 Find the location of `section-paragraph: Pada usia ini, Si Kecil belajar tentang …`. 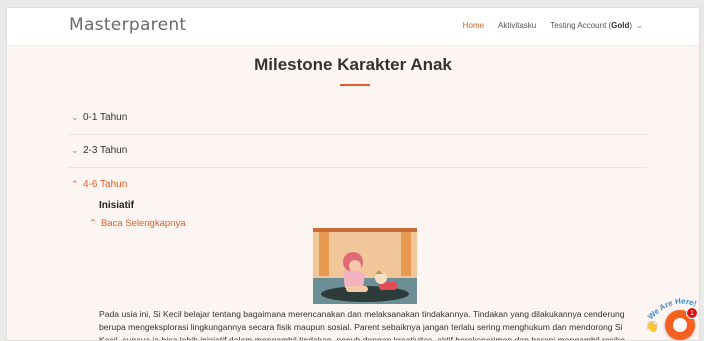

section-paragraph: Pada usia ini, Si Kecil belajar tentang … is located at coordinates (362, 325).